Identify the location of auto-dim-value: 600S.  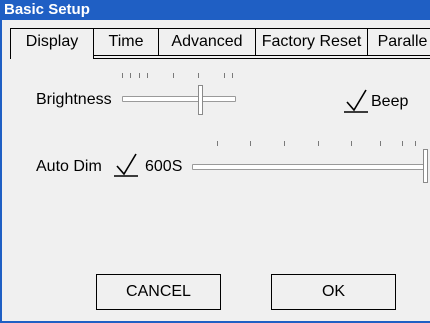
(164, 166).